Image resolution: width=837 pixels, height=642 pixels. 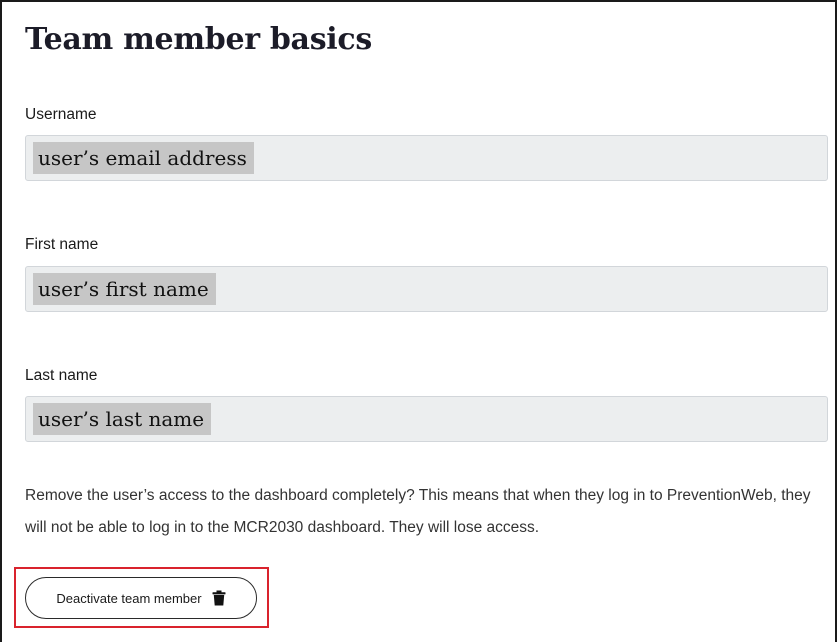 What do you see at coordinates (61, 375) in the screenshot?
I see `last-name-label: Last name` at bounding box center [61, 375].